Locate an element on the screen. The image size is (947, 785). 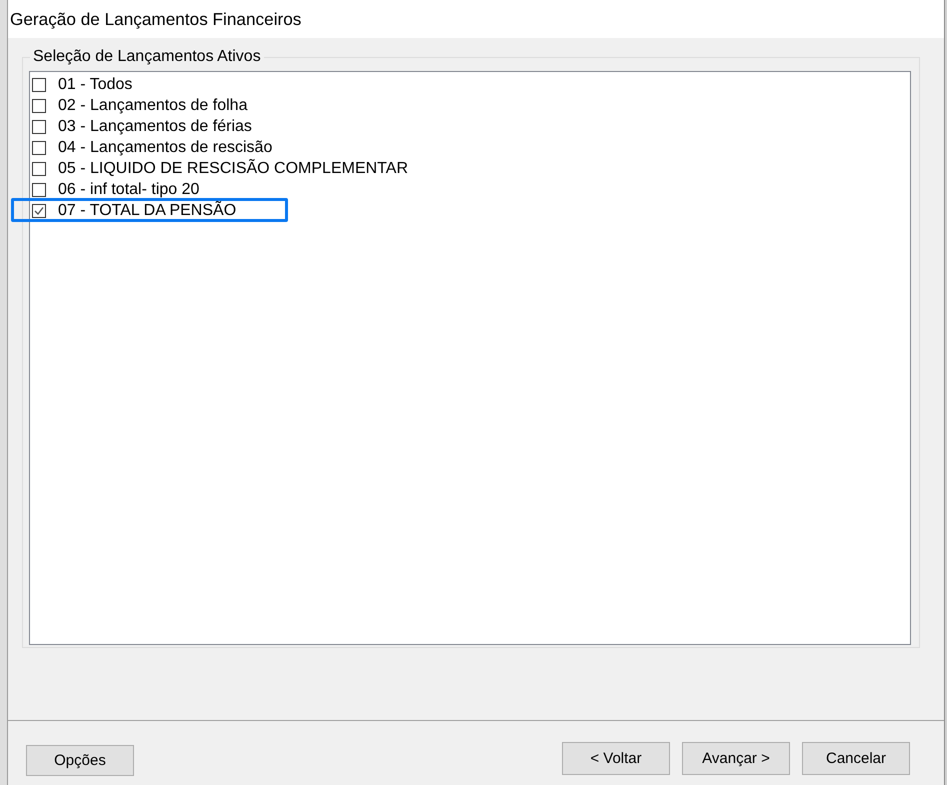
wizard-button: Cancelar is located at coordinates (856, 758).